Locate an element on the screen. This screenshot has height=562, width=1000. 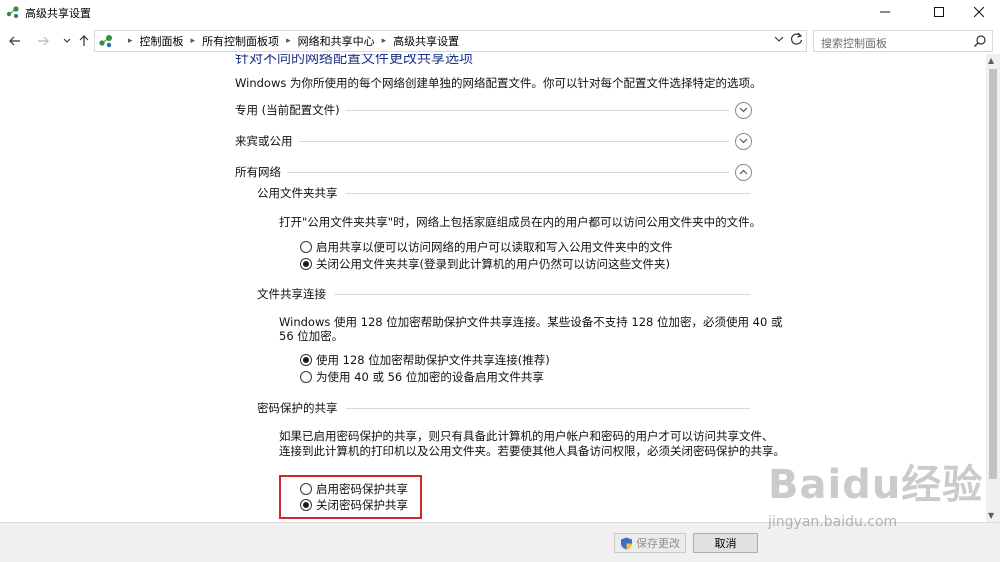
section-private: 专用 (当前配置文件) is located at coordinates (493, 110).